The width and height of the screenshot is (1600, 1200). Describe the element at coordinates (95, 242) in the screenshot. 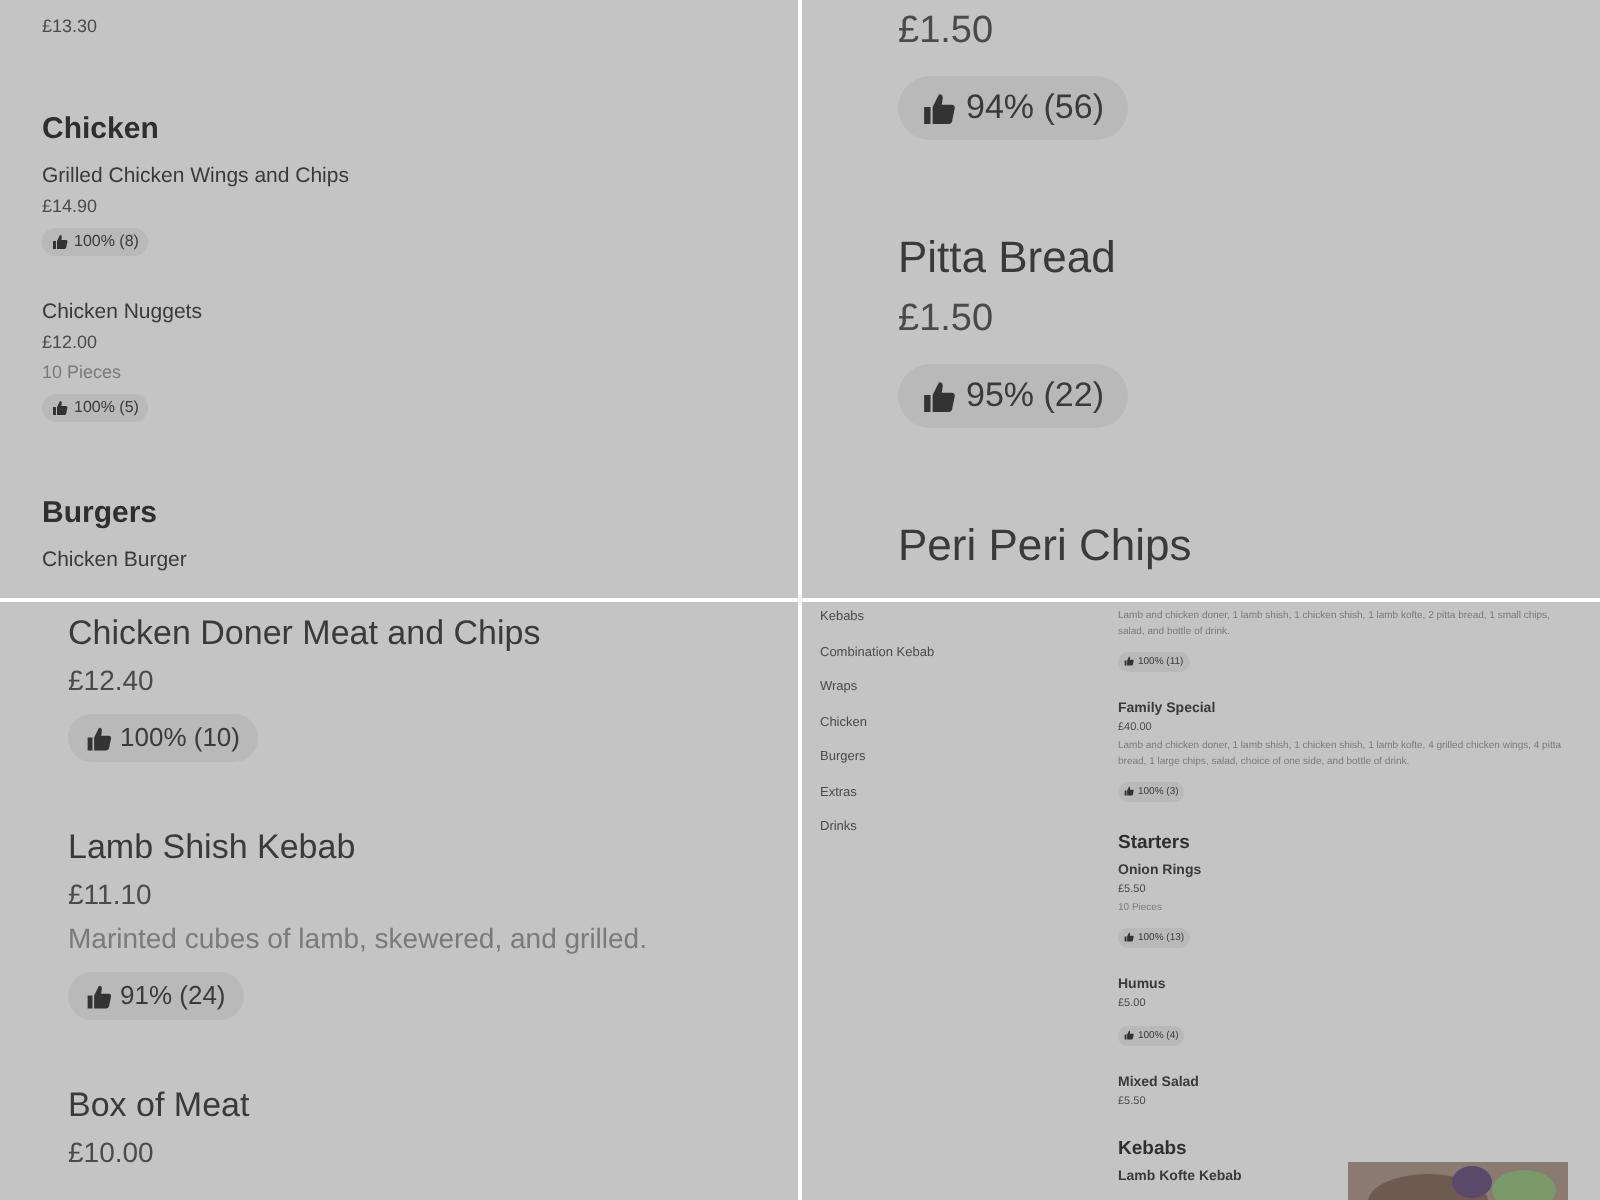

I see `rating-badge: 100% (8)` at that location.